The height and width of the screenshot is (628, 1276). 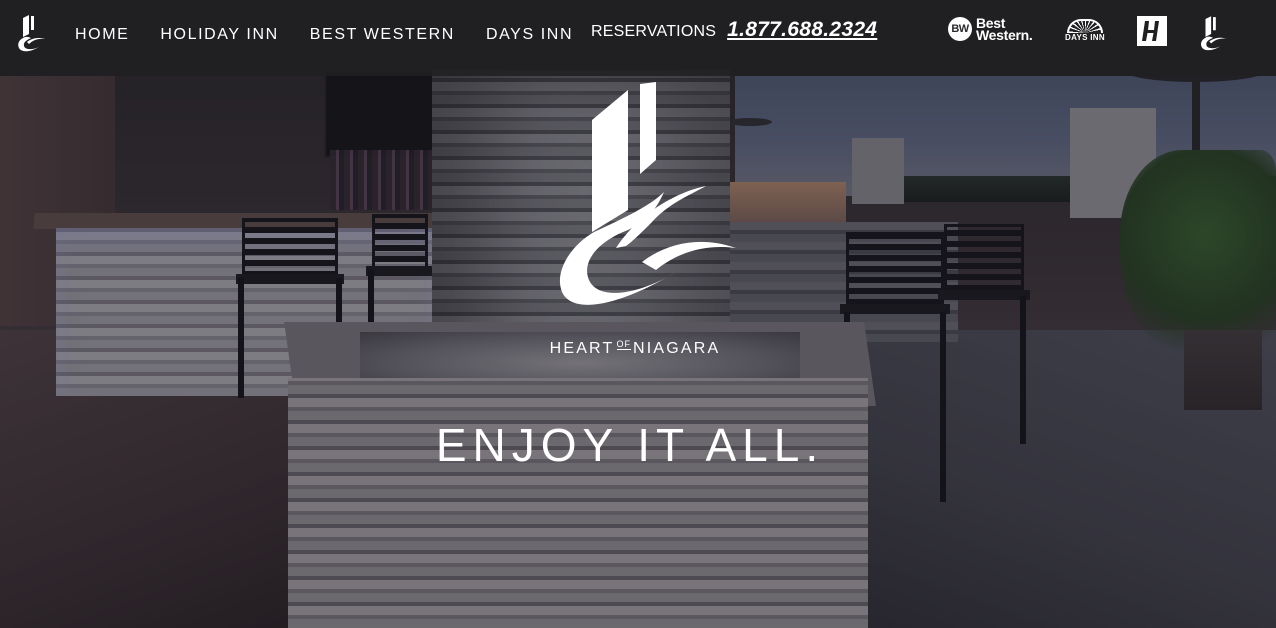 What do you see at coordinates (31, 34) in the screenshot?
I see `heart-of-niagara-logo-icon` at bounding box center [31, 34].